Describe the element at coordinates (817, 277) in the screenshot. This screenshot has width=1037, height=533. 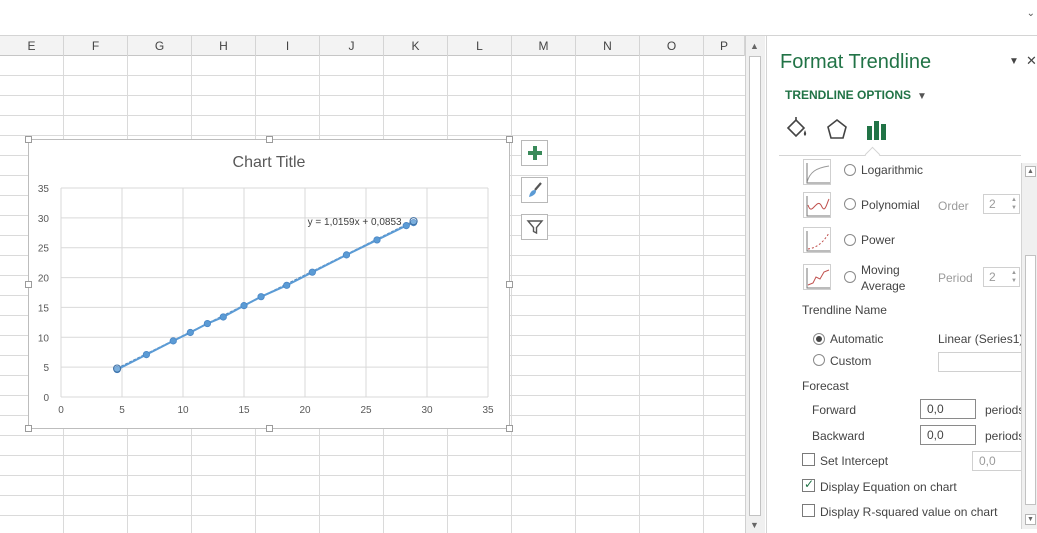
I see `moving-average-trendline-icon` at that location.